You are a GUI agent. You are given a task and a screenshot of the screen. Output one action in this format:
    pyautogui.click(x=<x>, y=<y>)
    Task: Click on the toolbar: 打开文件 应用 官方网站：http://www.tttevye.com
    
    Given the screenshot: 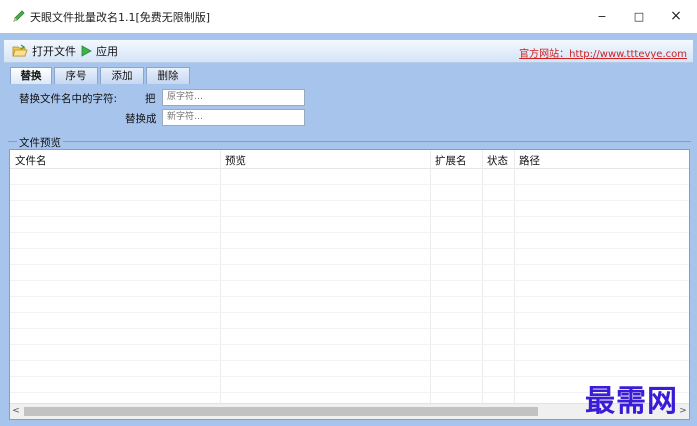 What is the action you would take?
    pyautogui.click(x=348, y=51)
    